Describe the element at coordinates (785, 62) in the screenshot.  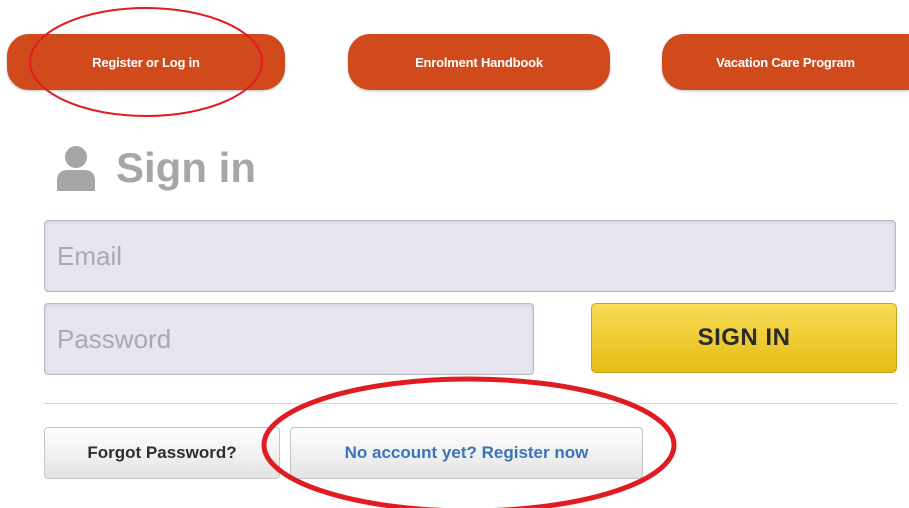
I see `nav-vacation-care-program-button: Vacation Care Program` at that location.